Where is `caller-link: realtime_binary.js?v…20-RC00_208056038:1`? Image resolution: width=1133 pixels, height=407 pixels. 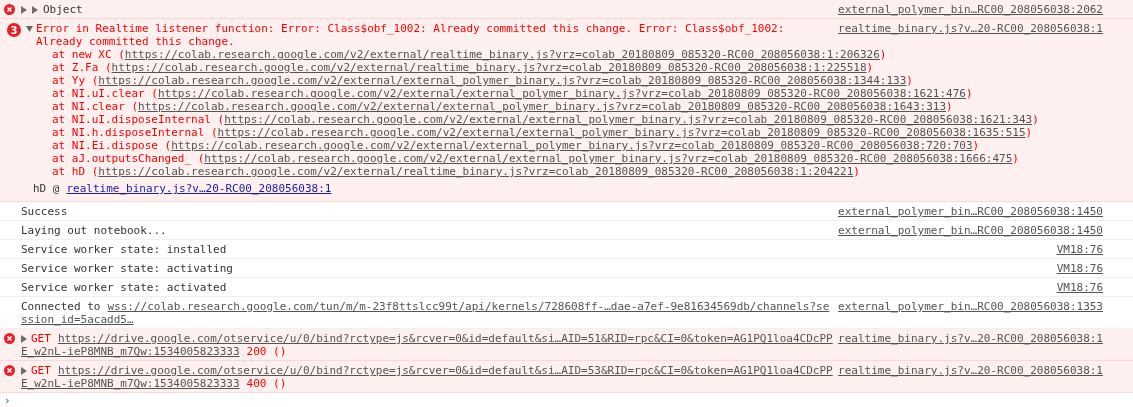 caller-link: realtime_binary.js?v…20-RC00_208056038:1 is located at coordinates (199, 188).